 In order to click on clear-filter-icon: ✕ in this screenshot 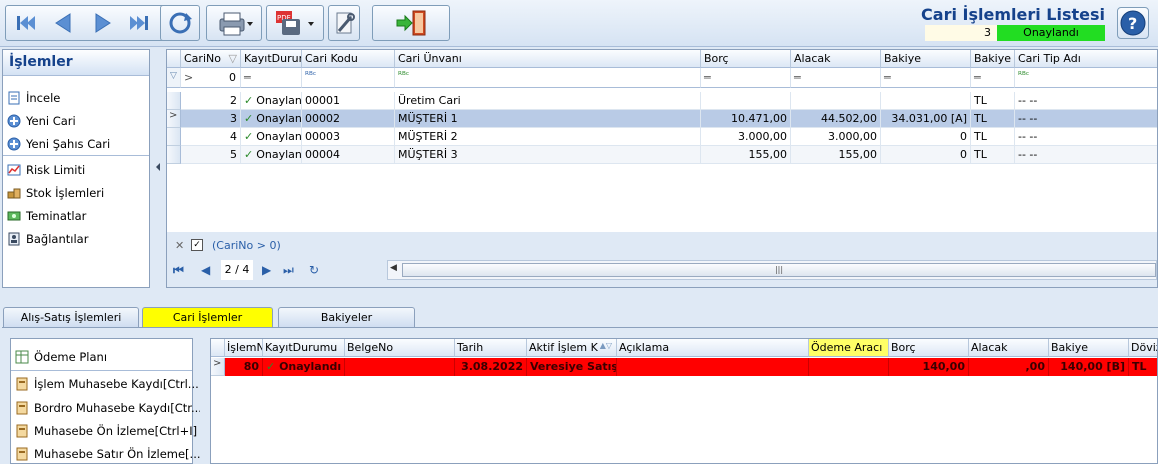, I will do `click(179, 245)`.